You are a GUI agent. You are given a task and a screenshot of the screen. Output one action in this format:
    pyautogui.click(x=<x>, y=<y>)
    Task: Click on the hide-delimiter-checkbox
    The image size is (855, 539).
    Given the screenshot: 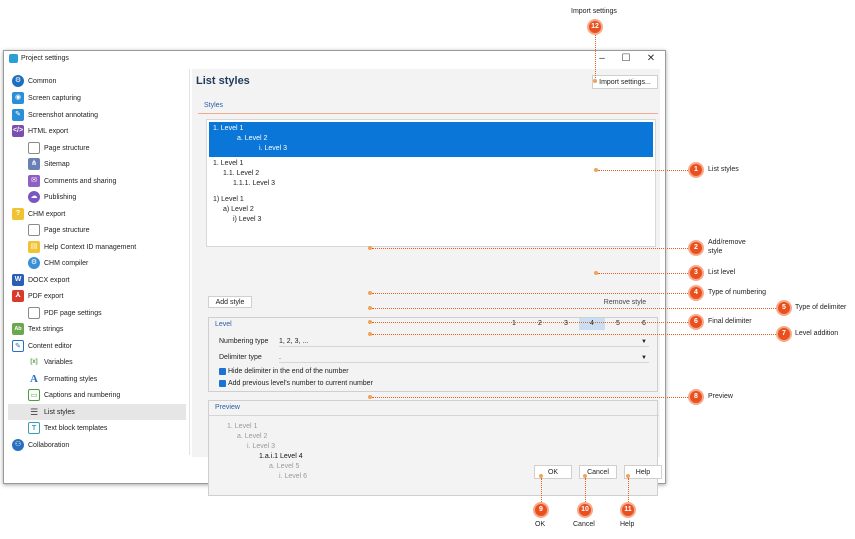 What is the action you would take?
    pyautogui.click(x=222, y=371)
    